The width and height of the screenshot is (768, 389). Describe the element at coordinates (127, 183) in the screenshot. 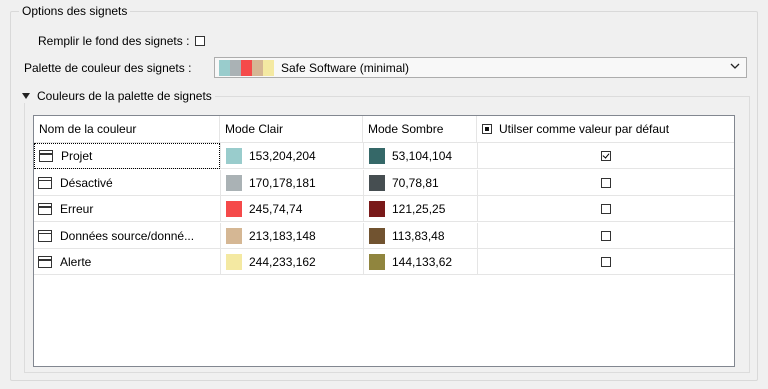

I see `color-name-cell: Désactivé` at that location.